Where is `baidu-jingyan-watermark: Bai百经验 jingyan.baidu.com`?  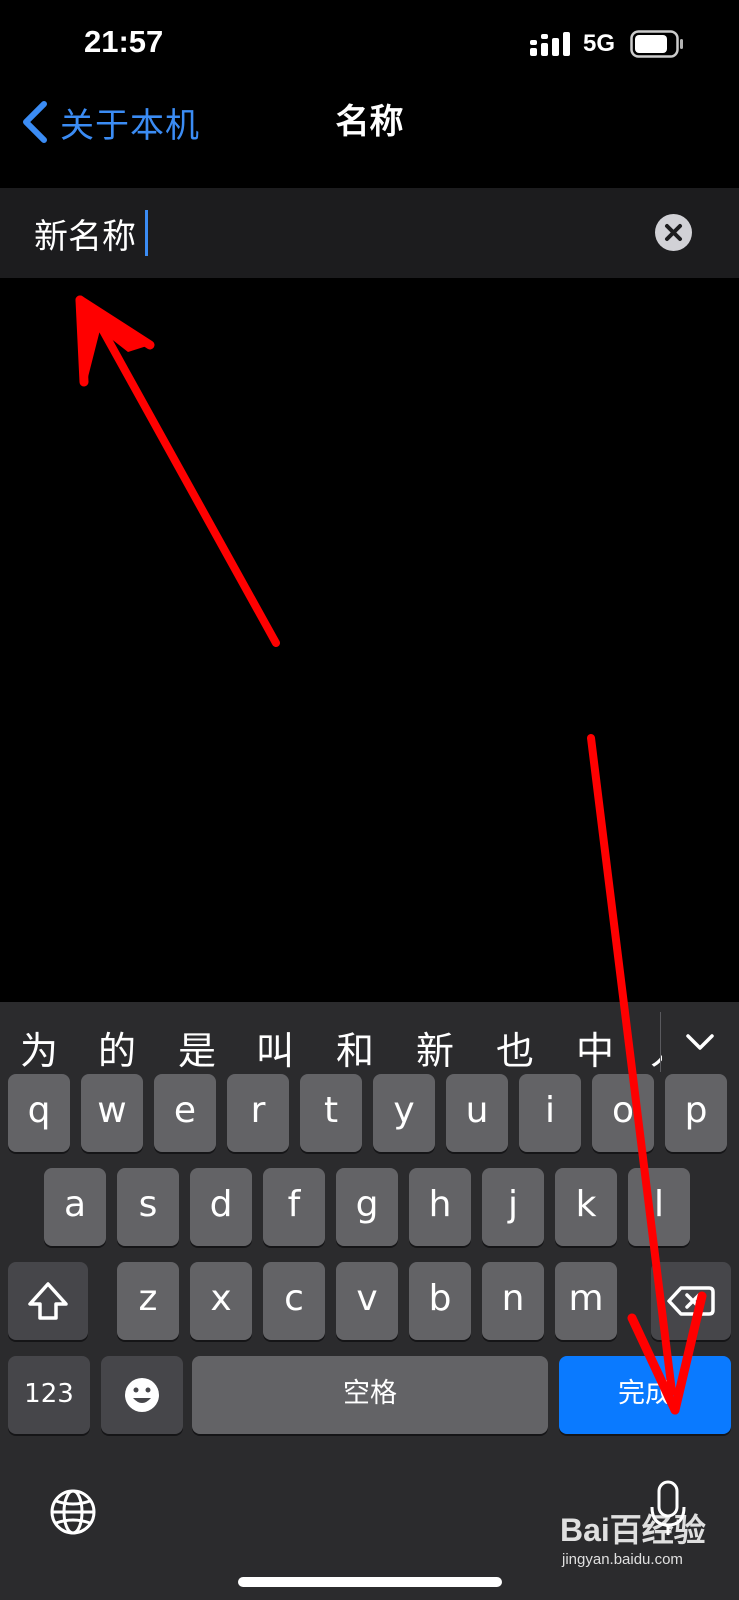
baidu-jingyan-watermark: Bai百经验 jingyan.baidu.com is located at coordinates (645, 1545).